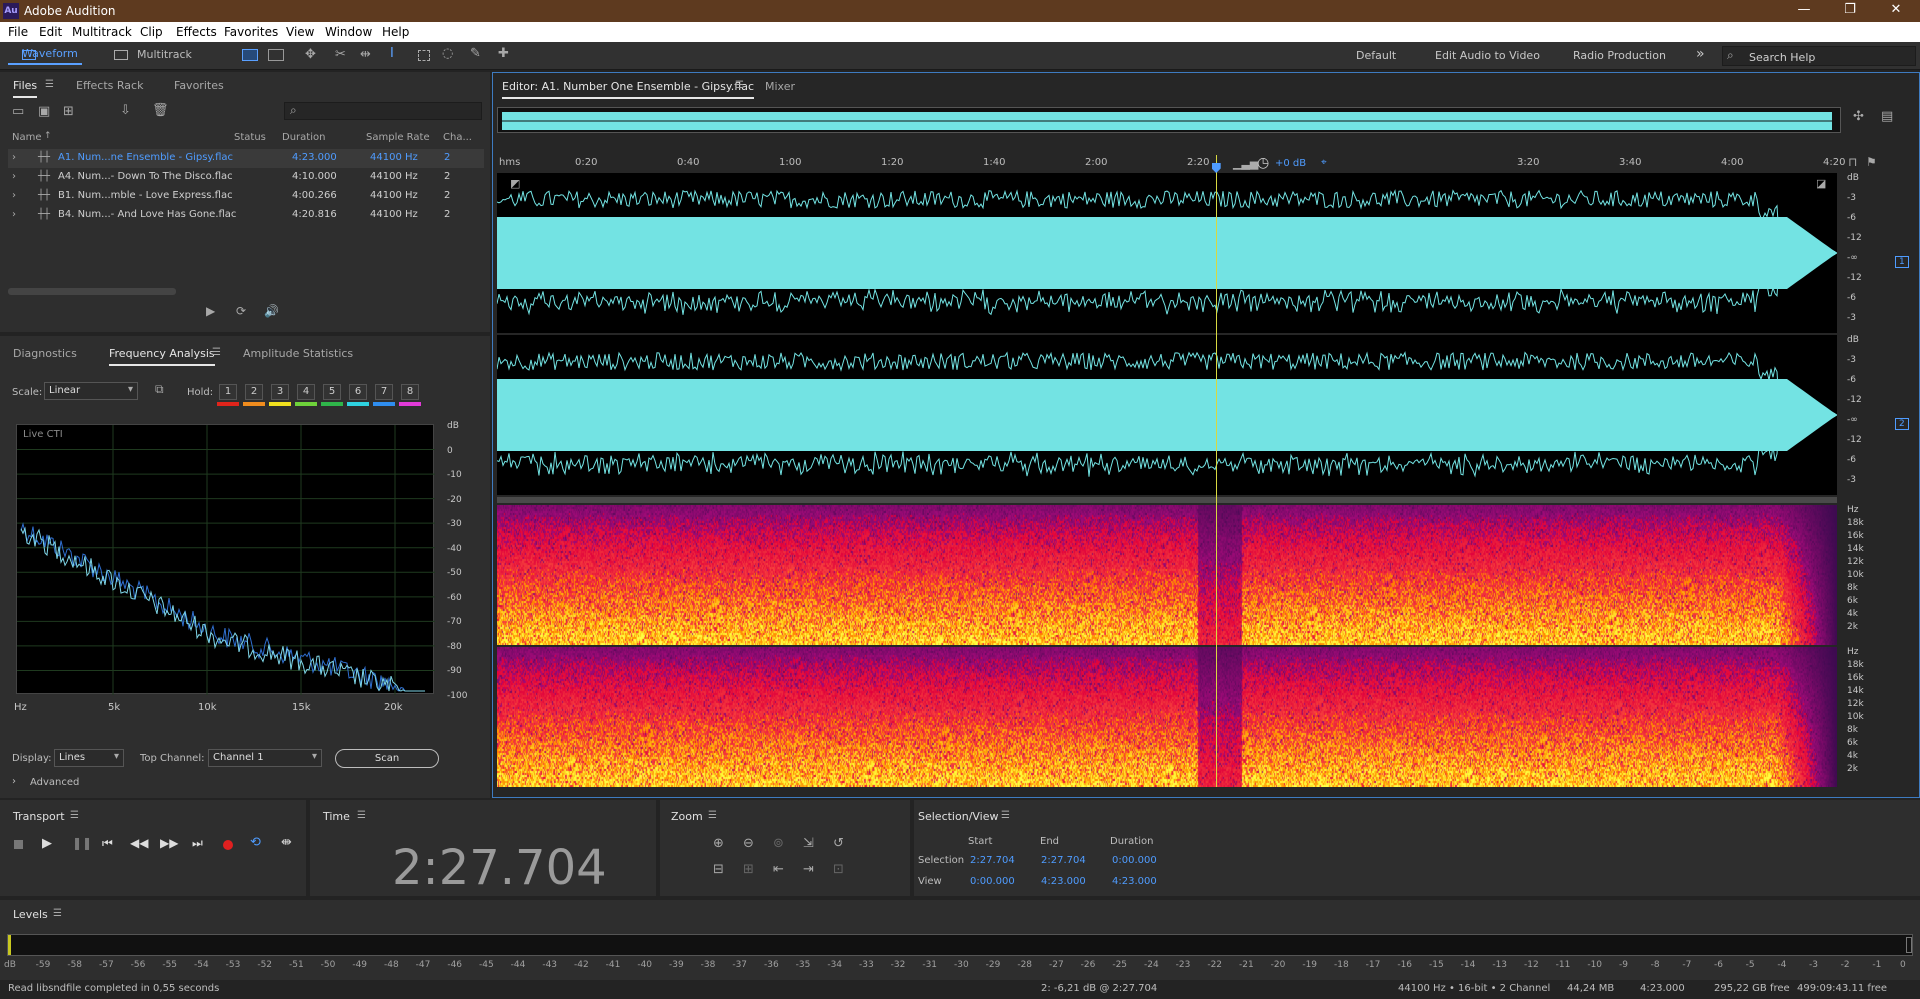 The height and width of the screenshot is (999, 1920). I want to click on levels-menu-icon: ☰, so click(57, 913).